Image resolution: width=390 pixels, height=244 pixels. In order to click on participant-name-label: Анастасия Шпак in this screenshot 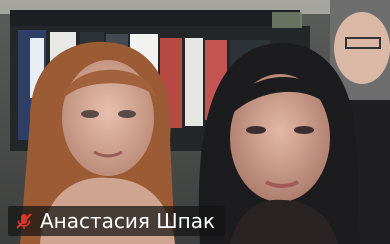, I will do `click(117, 221)`.